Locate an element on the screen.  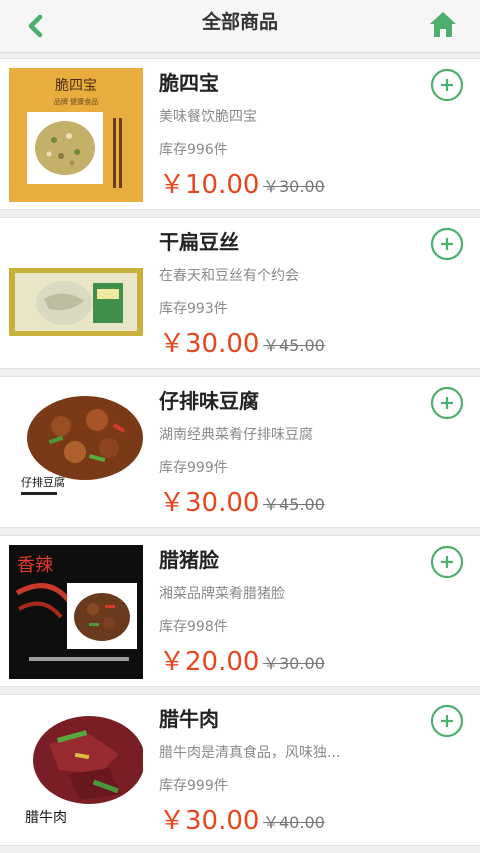
product-name: 仔排味豆腐 is located at coordinates (209, 401).